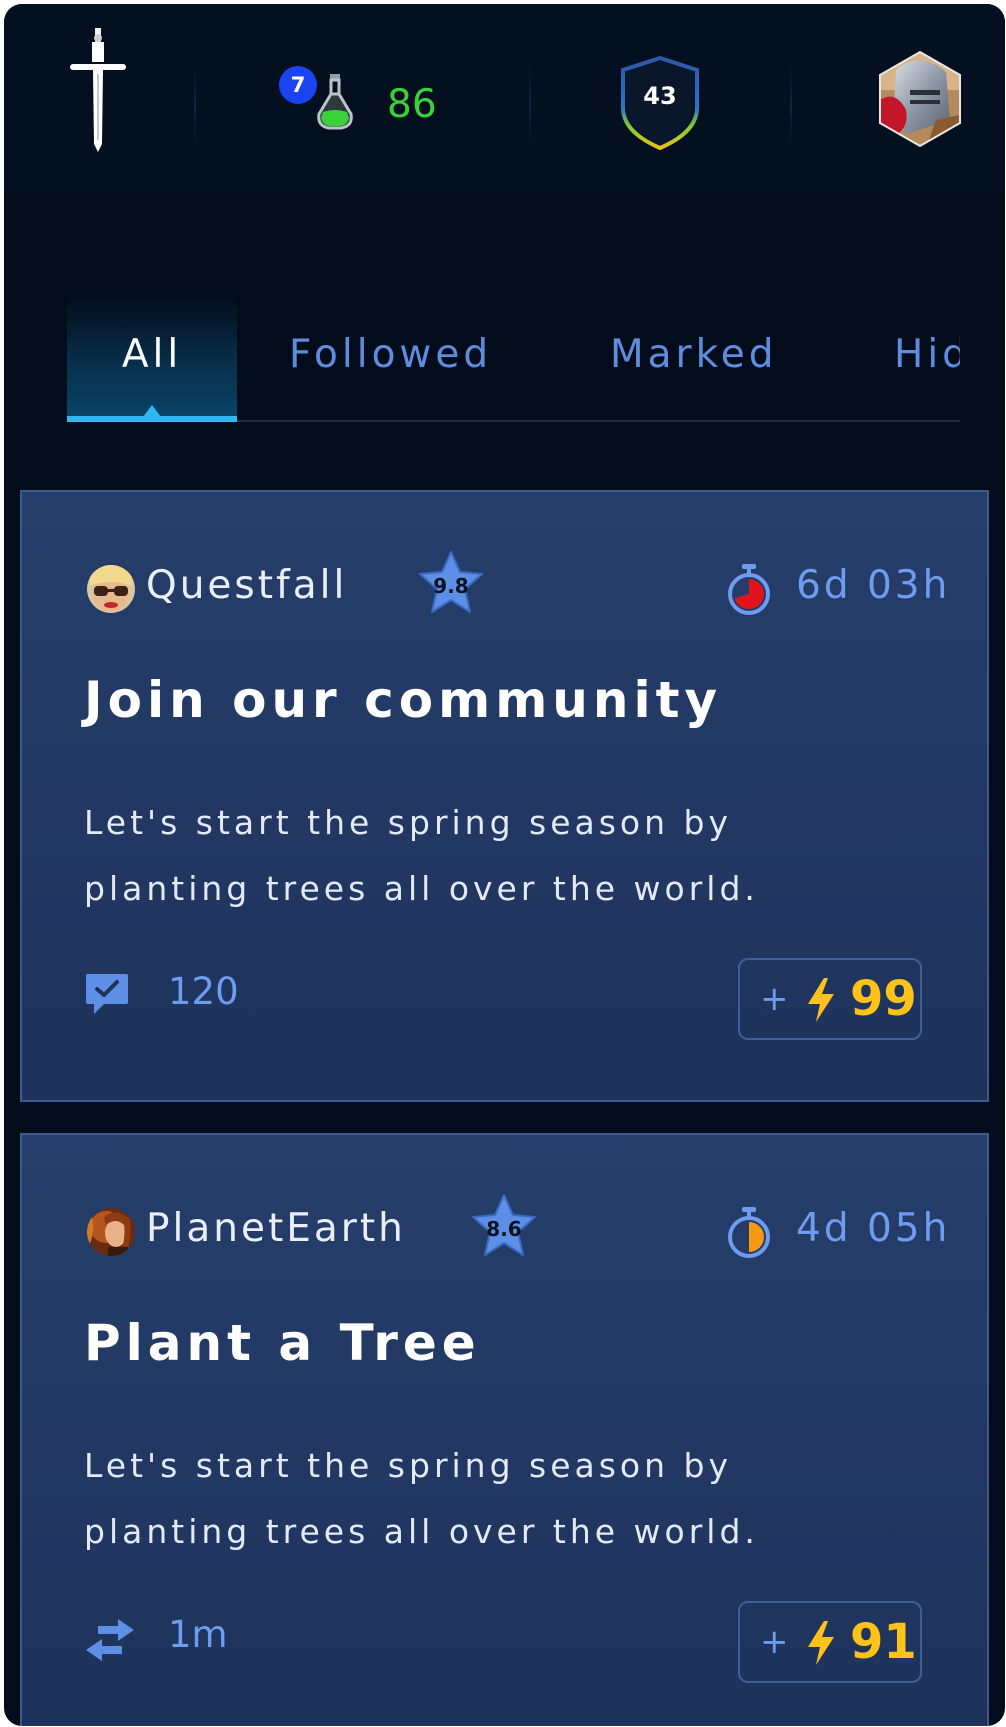 Image resolution: width=1006 pixels, height=1727 pixels. I want to click on tab-followed: Followed, so click(390, 358).